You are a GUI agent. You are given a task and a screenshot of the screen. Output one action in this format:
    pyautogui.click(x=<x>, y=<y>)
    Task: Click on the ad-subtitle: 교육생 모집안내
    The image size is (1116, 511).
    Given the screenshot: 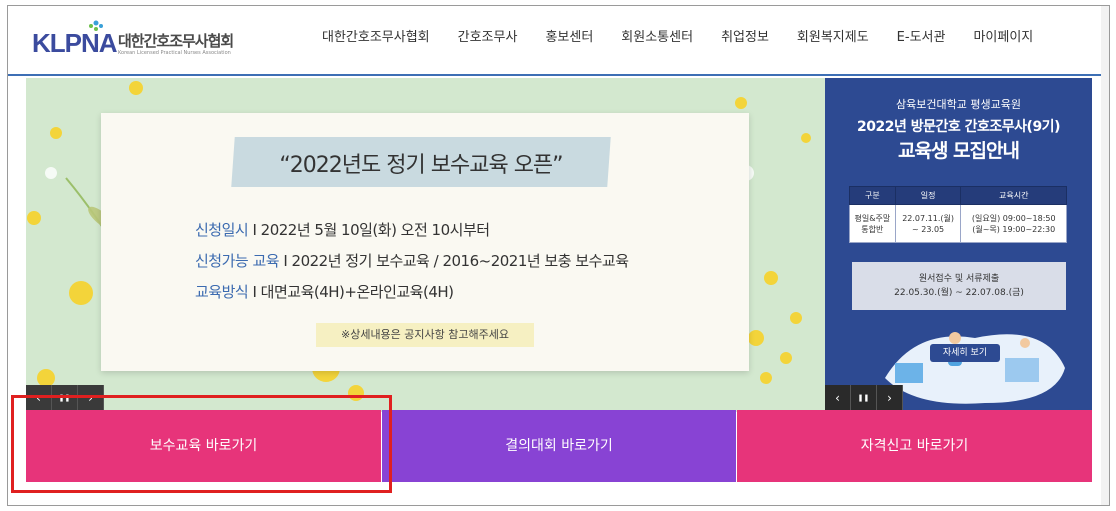 What is the action you would take?
    pyautogui.click(x=959, y=151)
    